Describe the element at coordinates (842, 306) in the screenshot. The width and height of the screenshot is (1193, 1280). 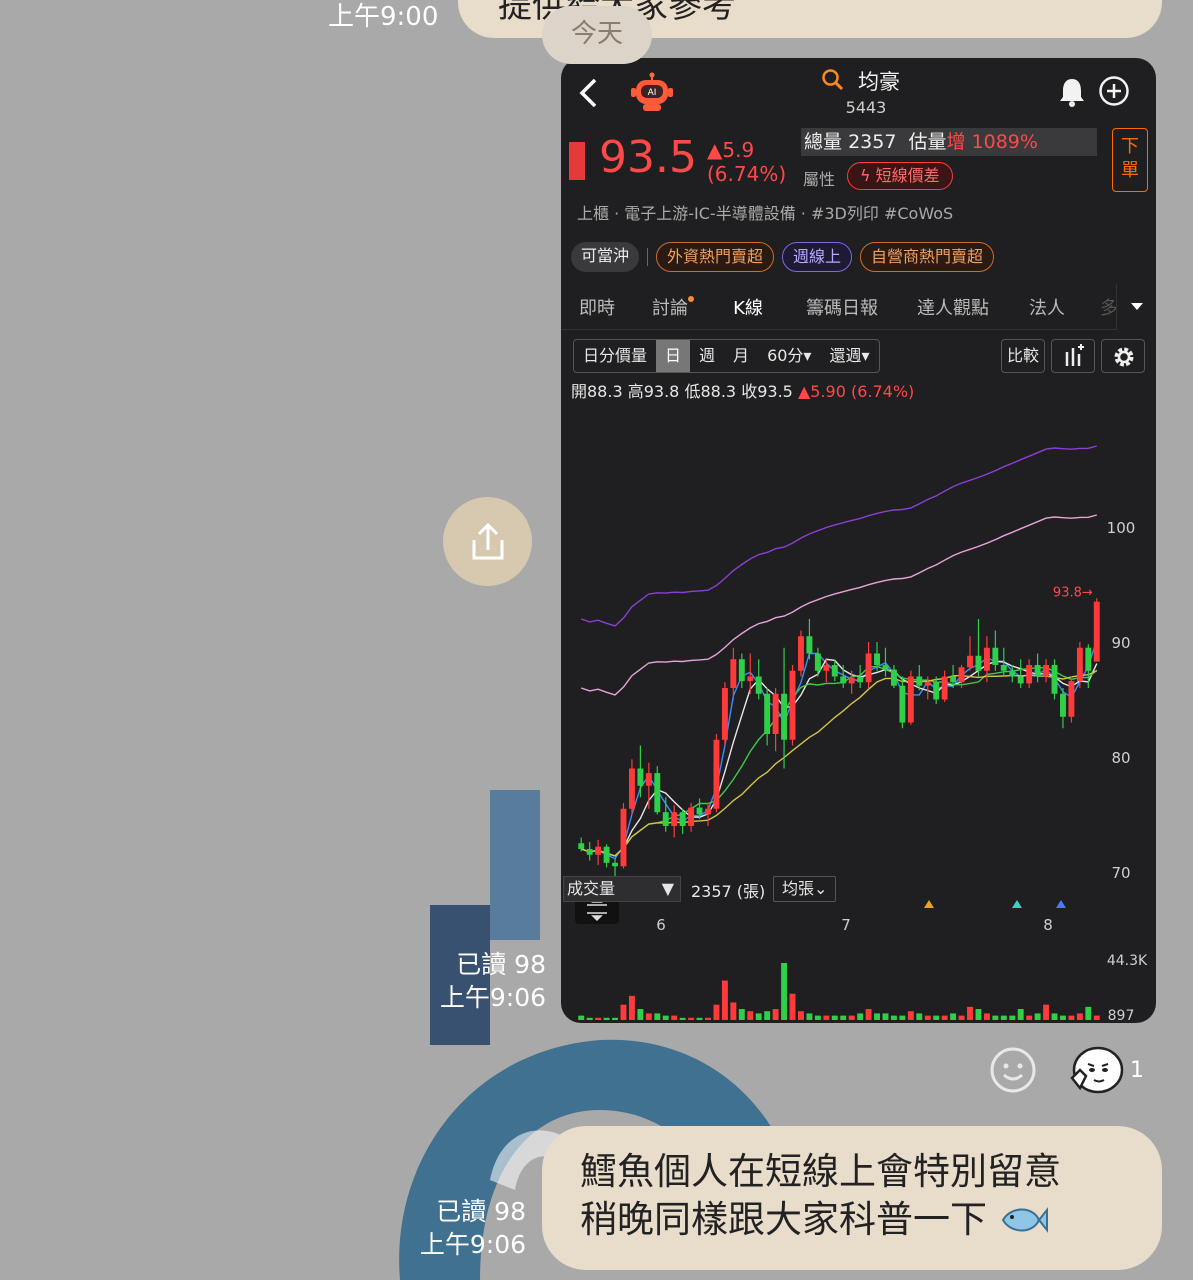
I see `tab-chip-daily: 籌碼日報` at that location.